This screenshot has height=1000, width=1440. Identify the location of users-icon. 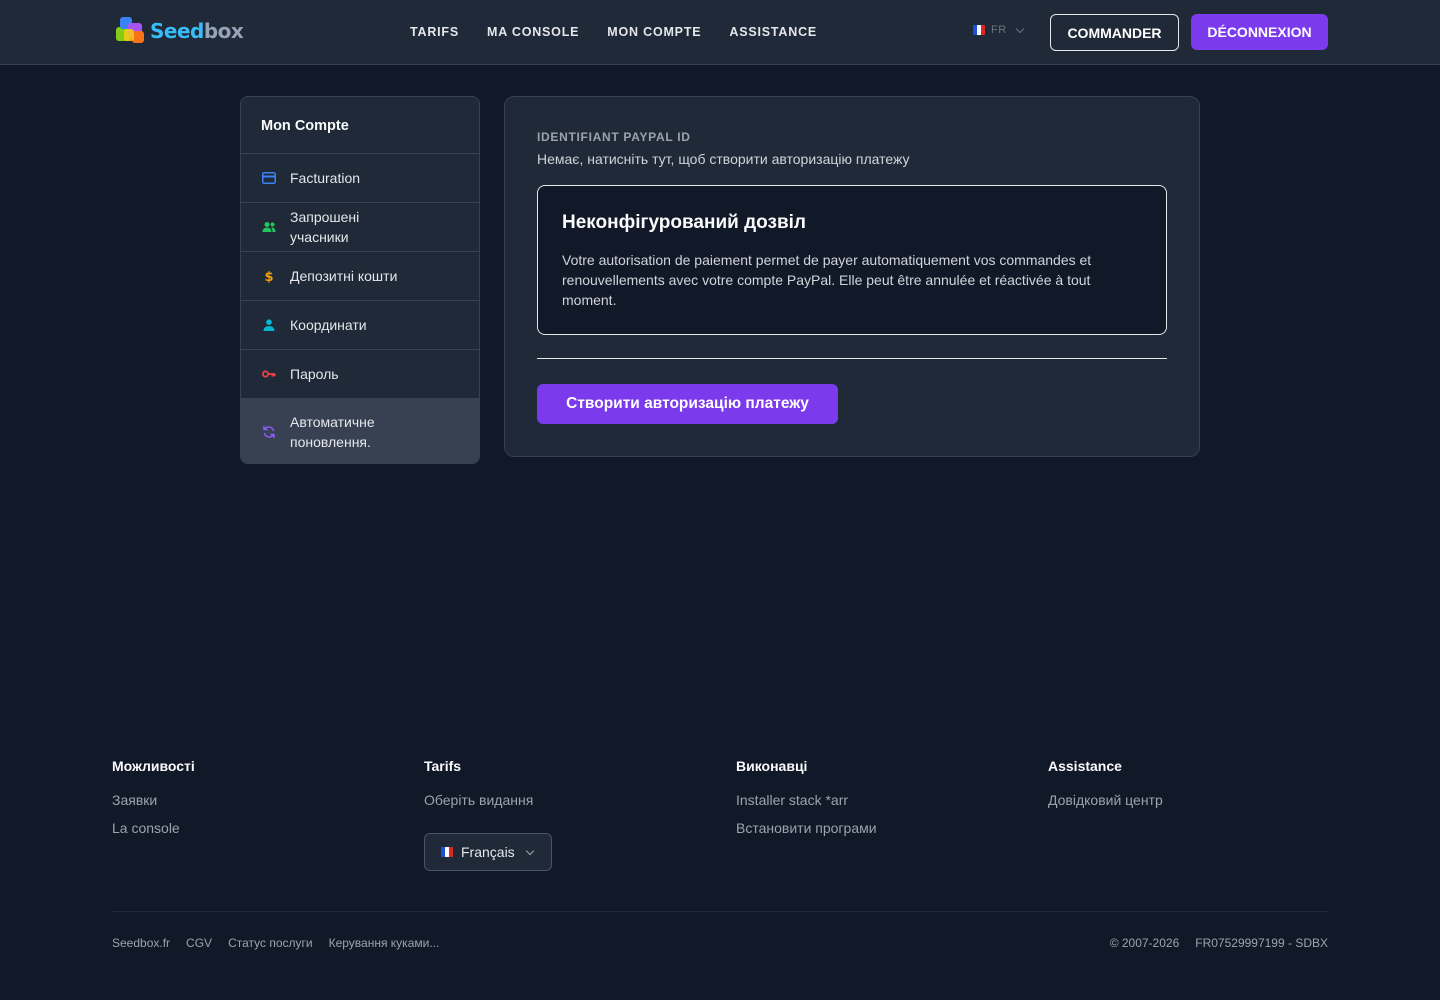
(269, 227).